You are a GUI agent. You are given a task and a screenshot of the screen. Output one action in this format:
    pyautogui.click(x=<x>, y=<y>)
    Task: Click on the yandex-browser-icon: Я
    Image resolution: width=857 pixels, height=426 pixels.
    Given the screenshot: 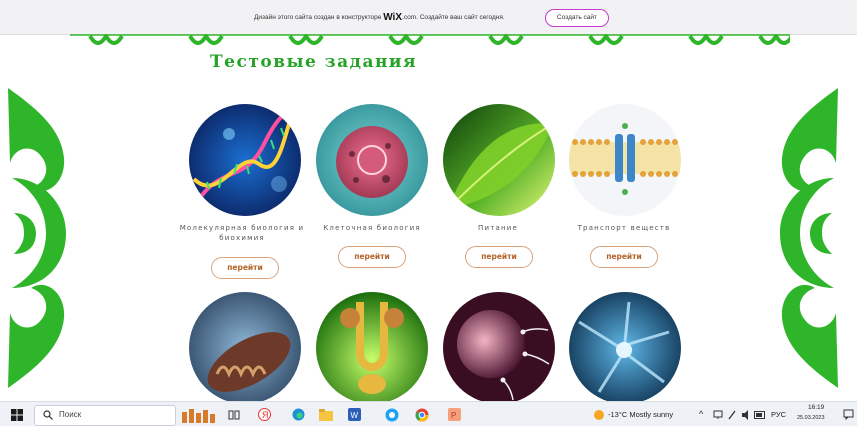 What is the action you would take?
    pyautogui.click(x=264, y=414)
    